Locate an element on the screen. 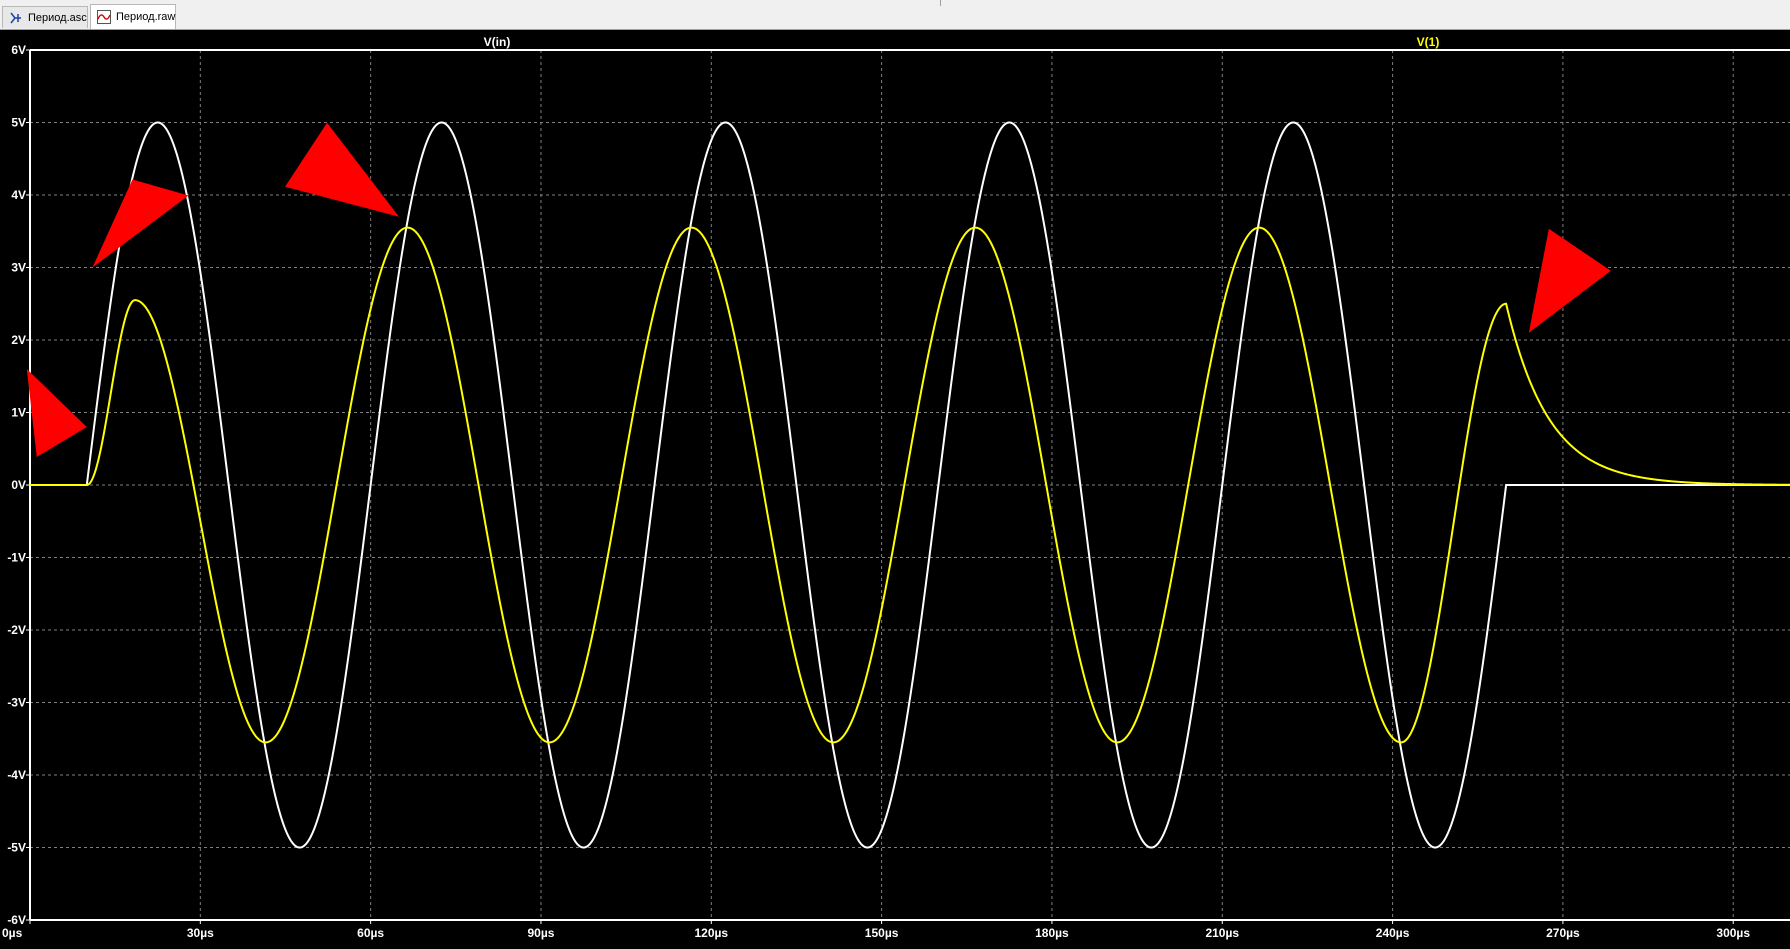 The width and height of the screenshot is (1790, 949). tab-waveform: Период.raw is located at coordinates (133, 16).